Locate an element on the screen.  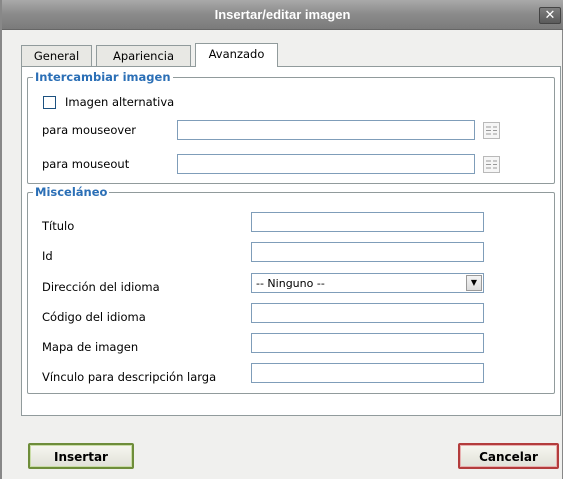
insert-button: Insertar is located at coordinates (81, 456).